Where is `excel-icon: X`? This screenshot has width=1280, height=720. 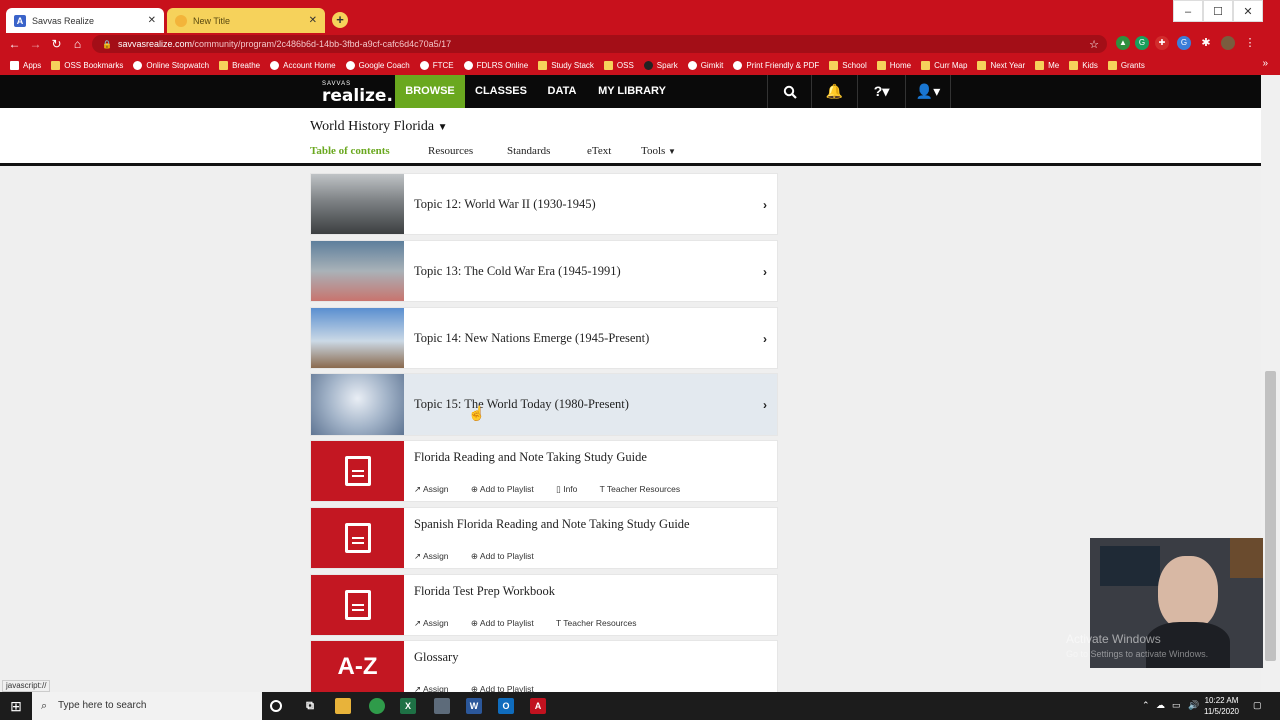 excel-icon: X is located at coordinates (408, 706).